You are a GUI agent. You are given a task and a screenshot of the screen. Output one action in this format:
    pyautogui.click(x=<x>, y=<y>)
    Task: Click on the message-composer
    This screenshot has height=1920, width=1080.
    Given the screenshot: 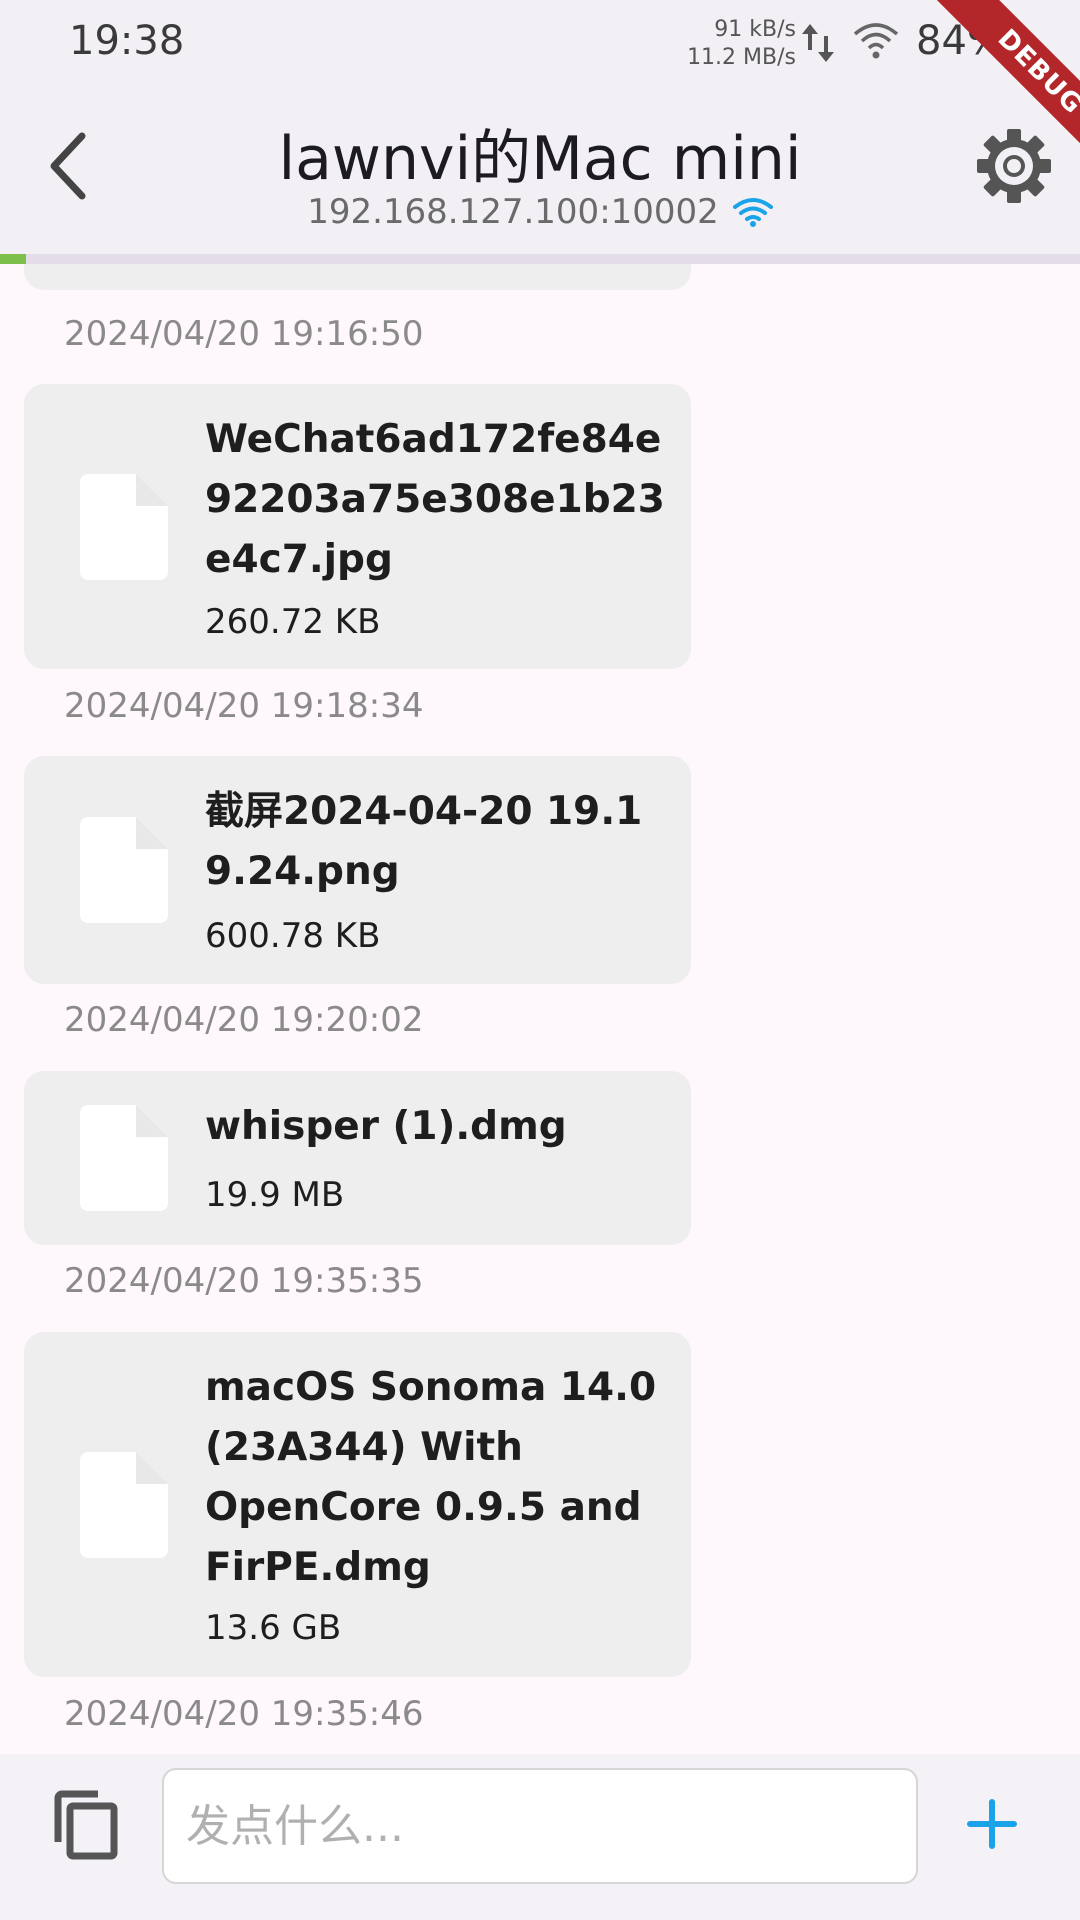 What is the action you would take?
    pyautogui.click(x=540, y=1837)
    